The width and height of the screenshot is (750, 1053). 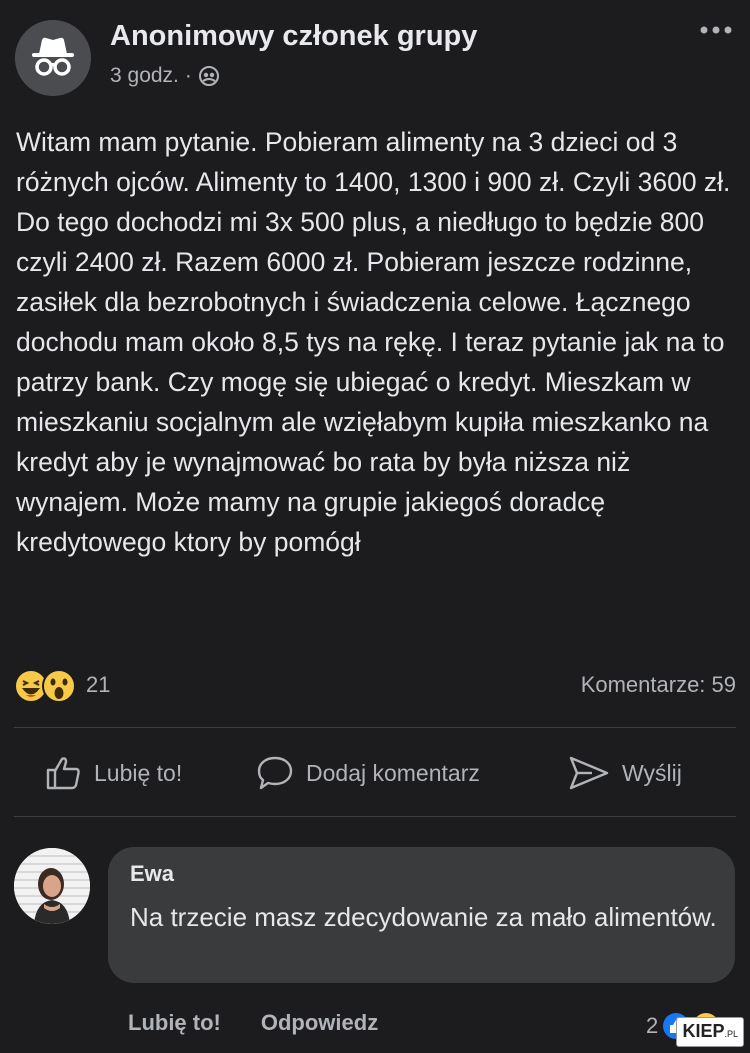 I want to click on post-time: 3 godz., so click(x=144, y=76).